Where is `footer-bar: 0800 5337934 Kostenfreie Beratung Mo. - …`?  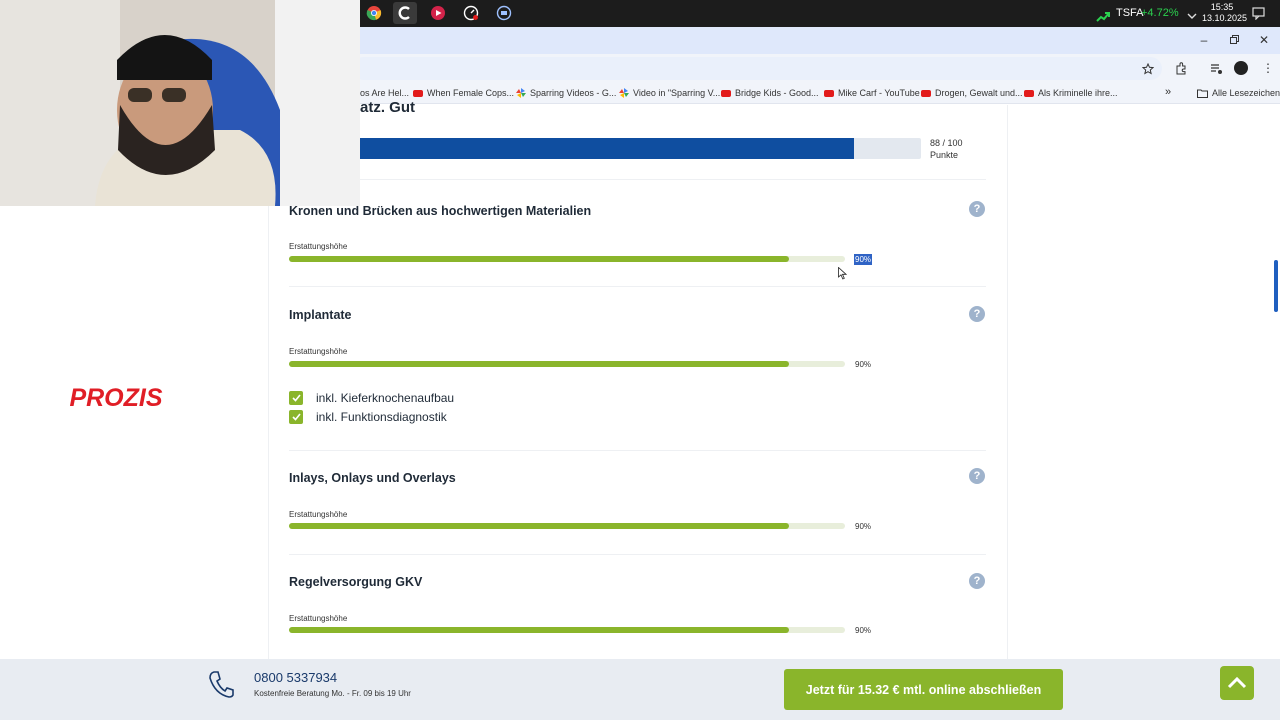
footer-bar: 0800 5337934 Kostenfreie Beratung Mo. - … is located at coordinates (640, 689).